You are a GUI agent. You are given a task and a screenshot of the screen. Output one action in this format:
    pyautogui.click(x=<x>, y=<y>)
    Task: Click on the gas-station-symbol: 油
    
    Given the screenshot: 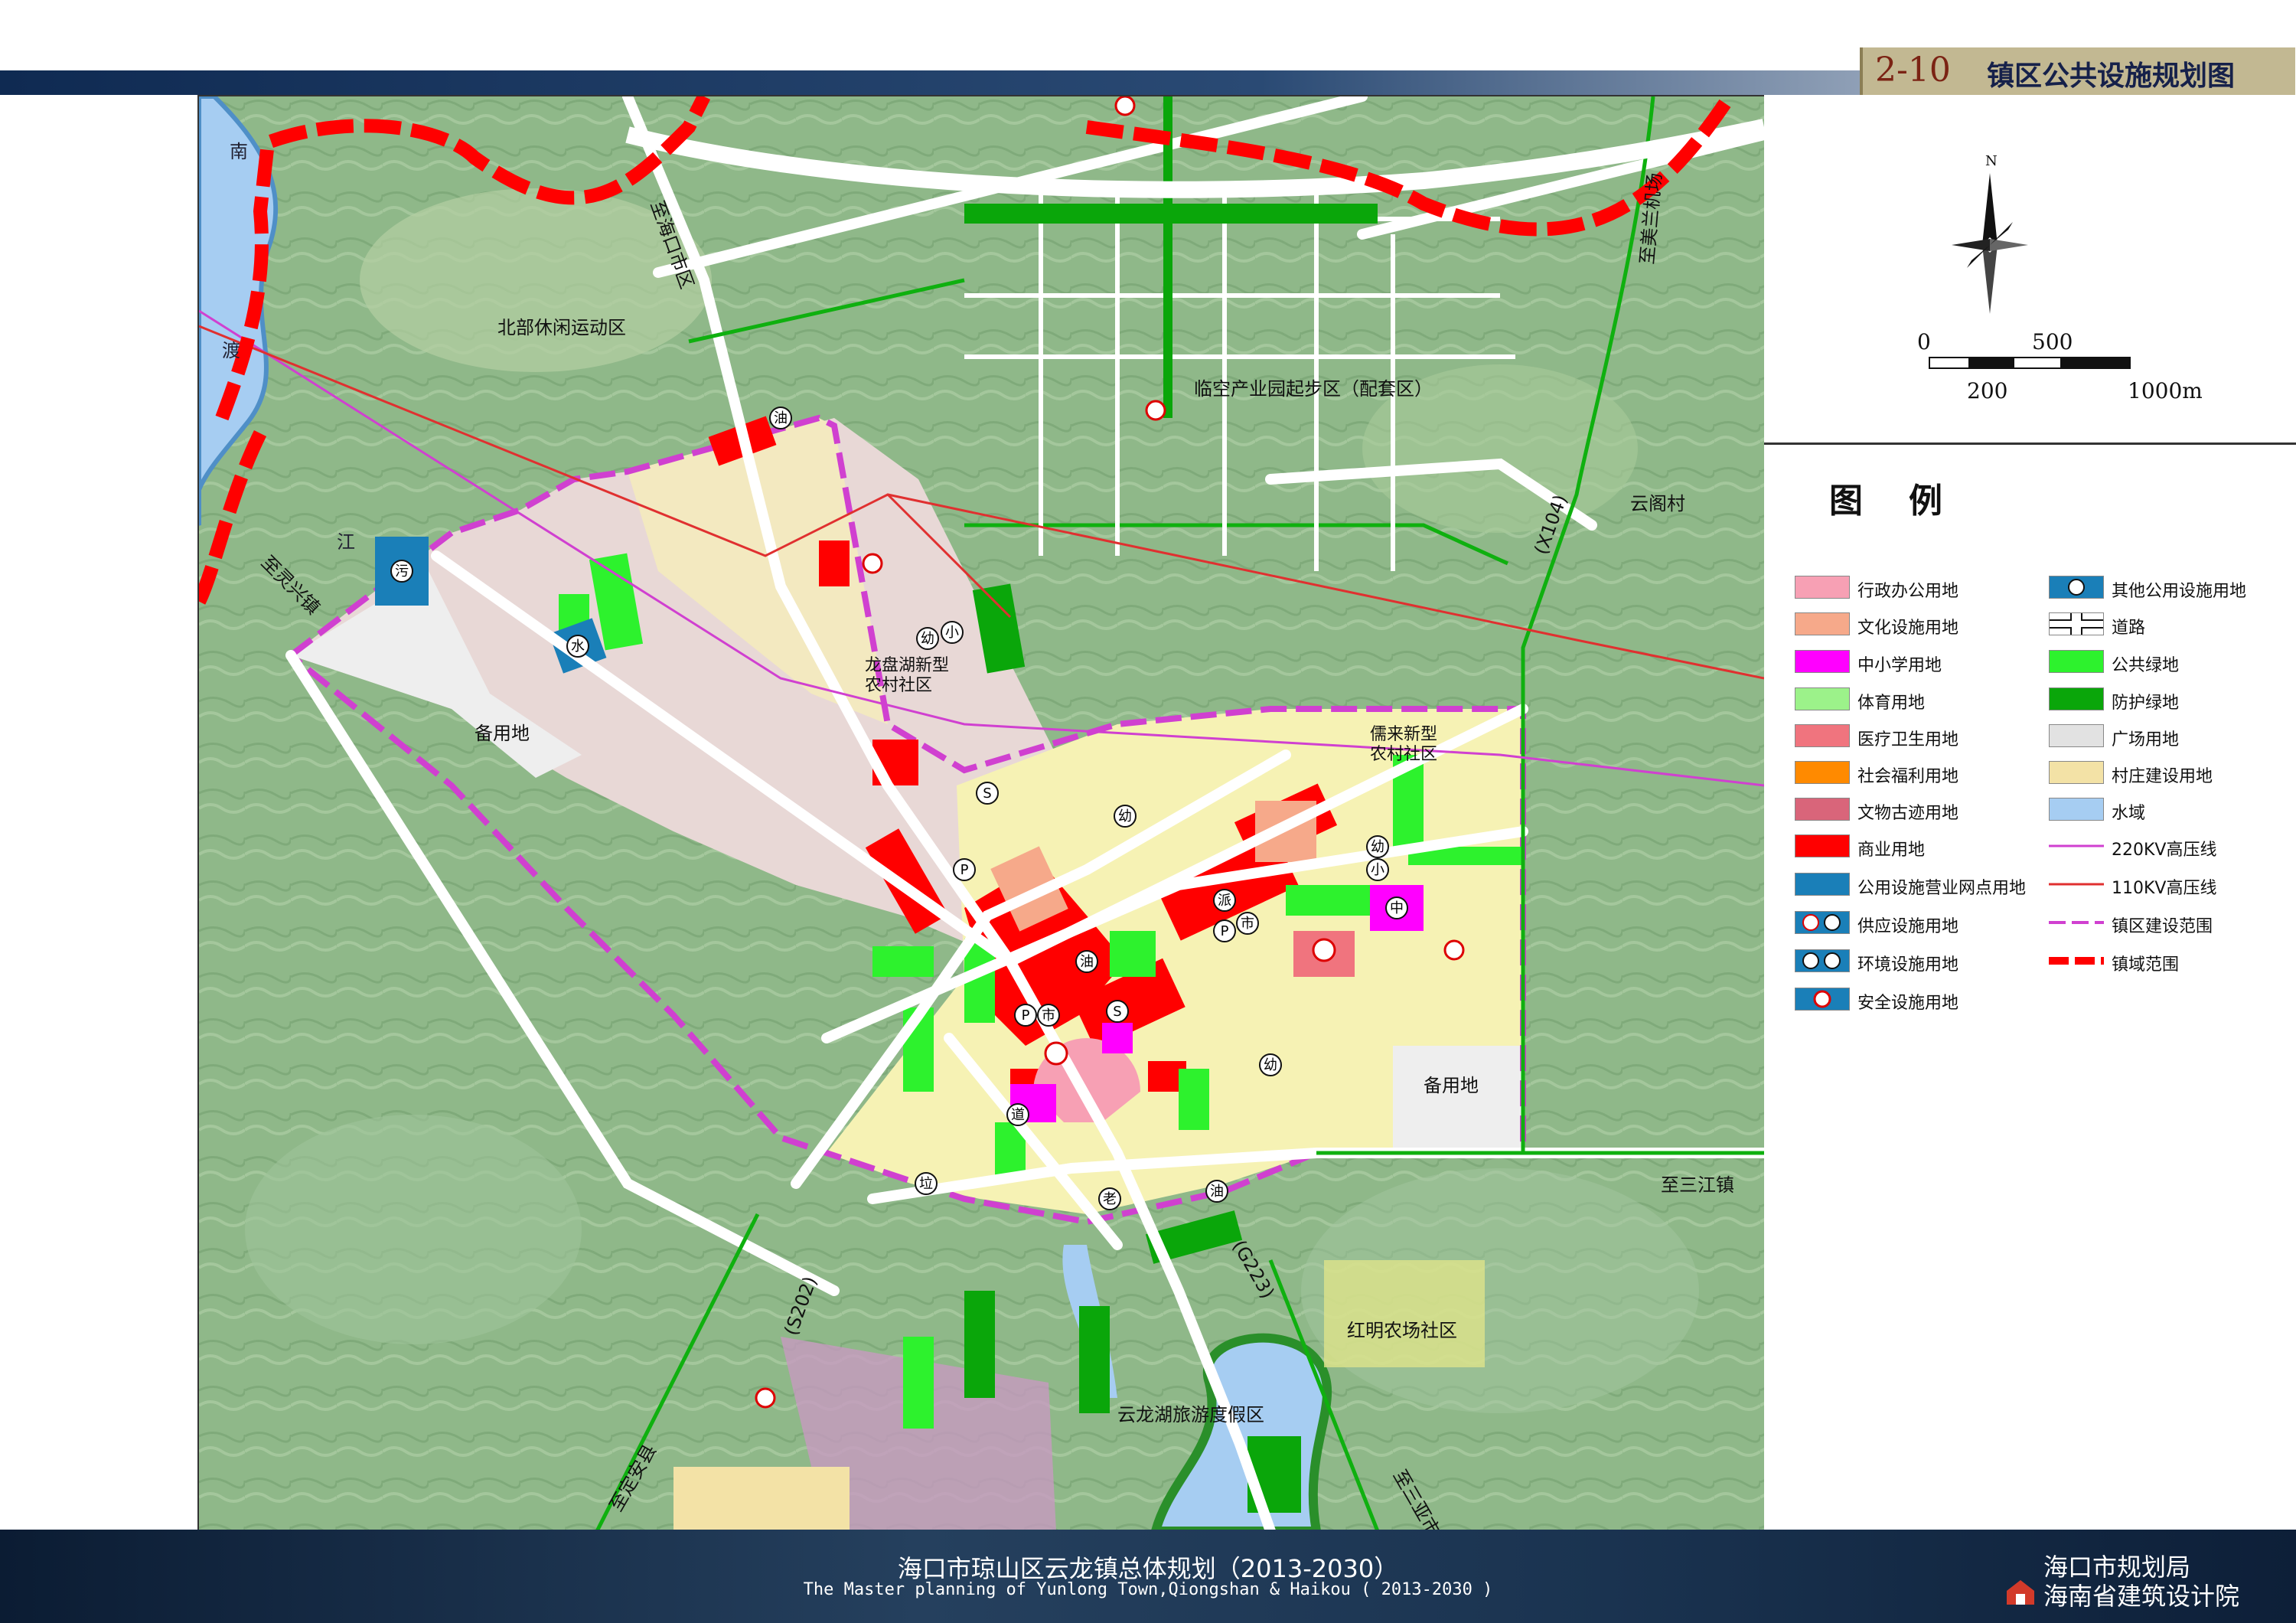 What is the action you would take?
    pyautogui.click(x=780, y=418)
    